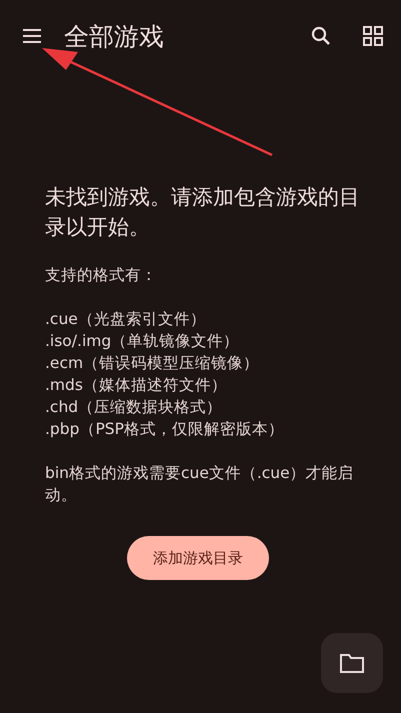 This screenshot has height=713, width=401. Describe the element at coordinates (200, 484) in the screenshot. I see `note-text: bin格式的游戏需要cue文件（.cue）才能启动。` at that location.